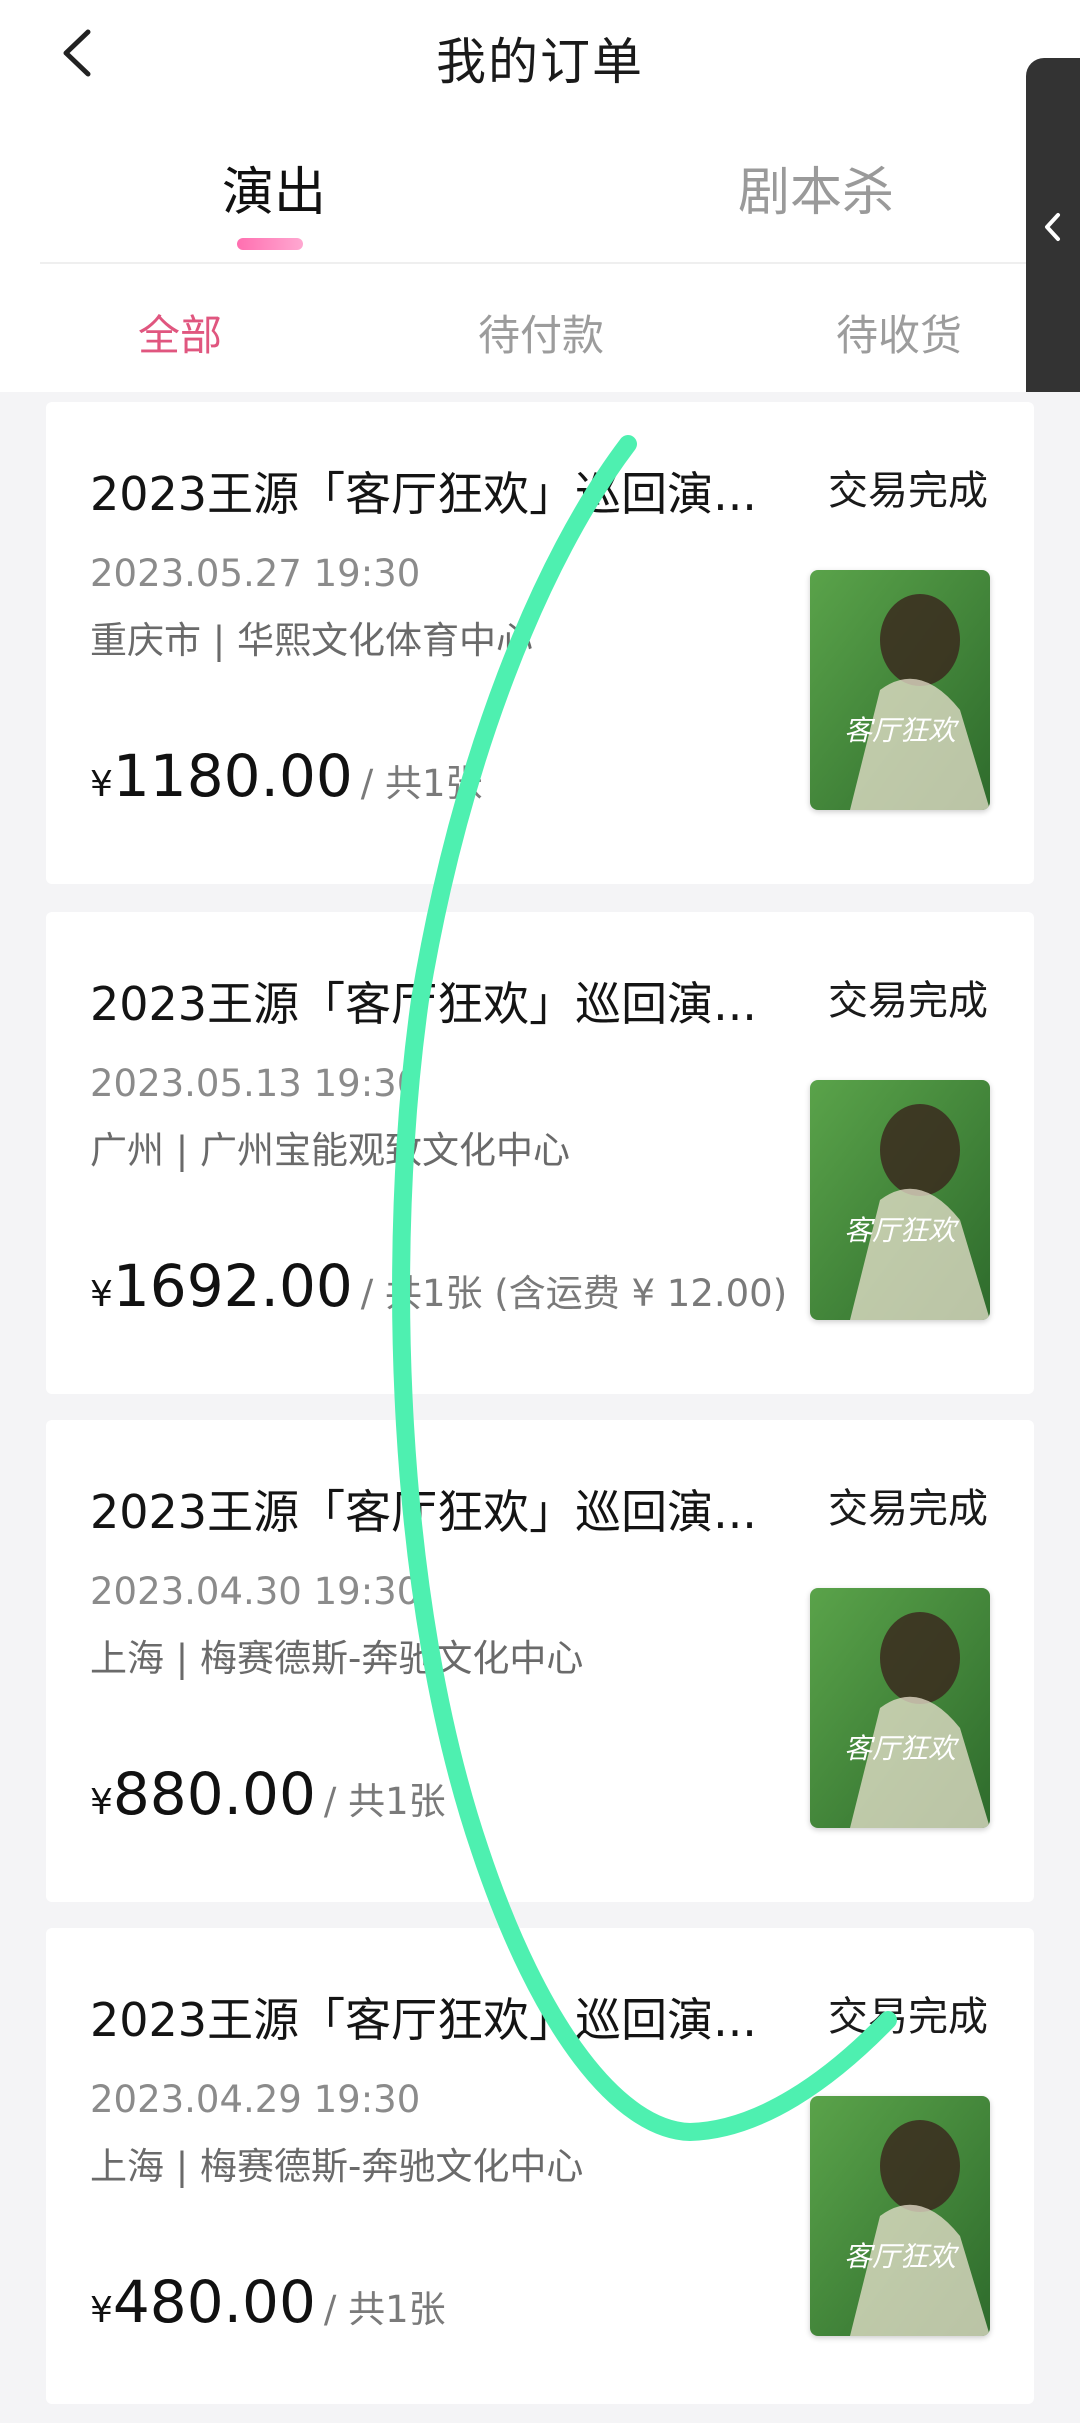  What do you see at coordinates (255, 1083) in the screenshot?
I see `order-date: 2023.05.13 19:30` at bounding box center [255, 1083].